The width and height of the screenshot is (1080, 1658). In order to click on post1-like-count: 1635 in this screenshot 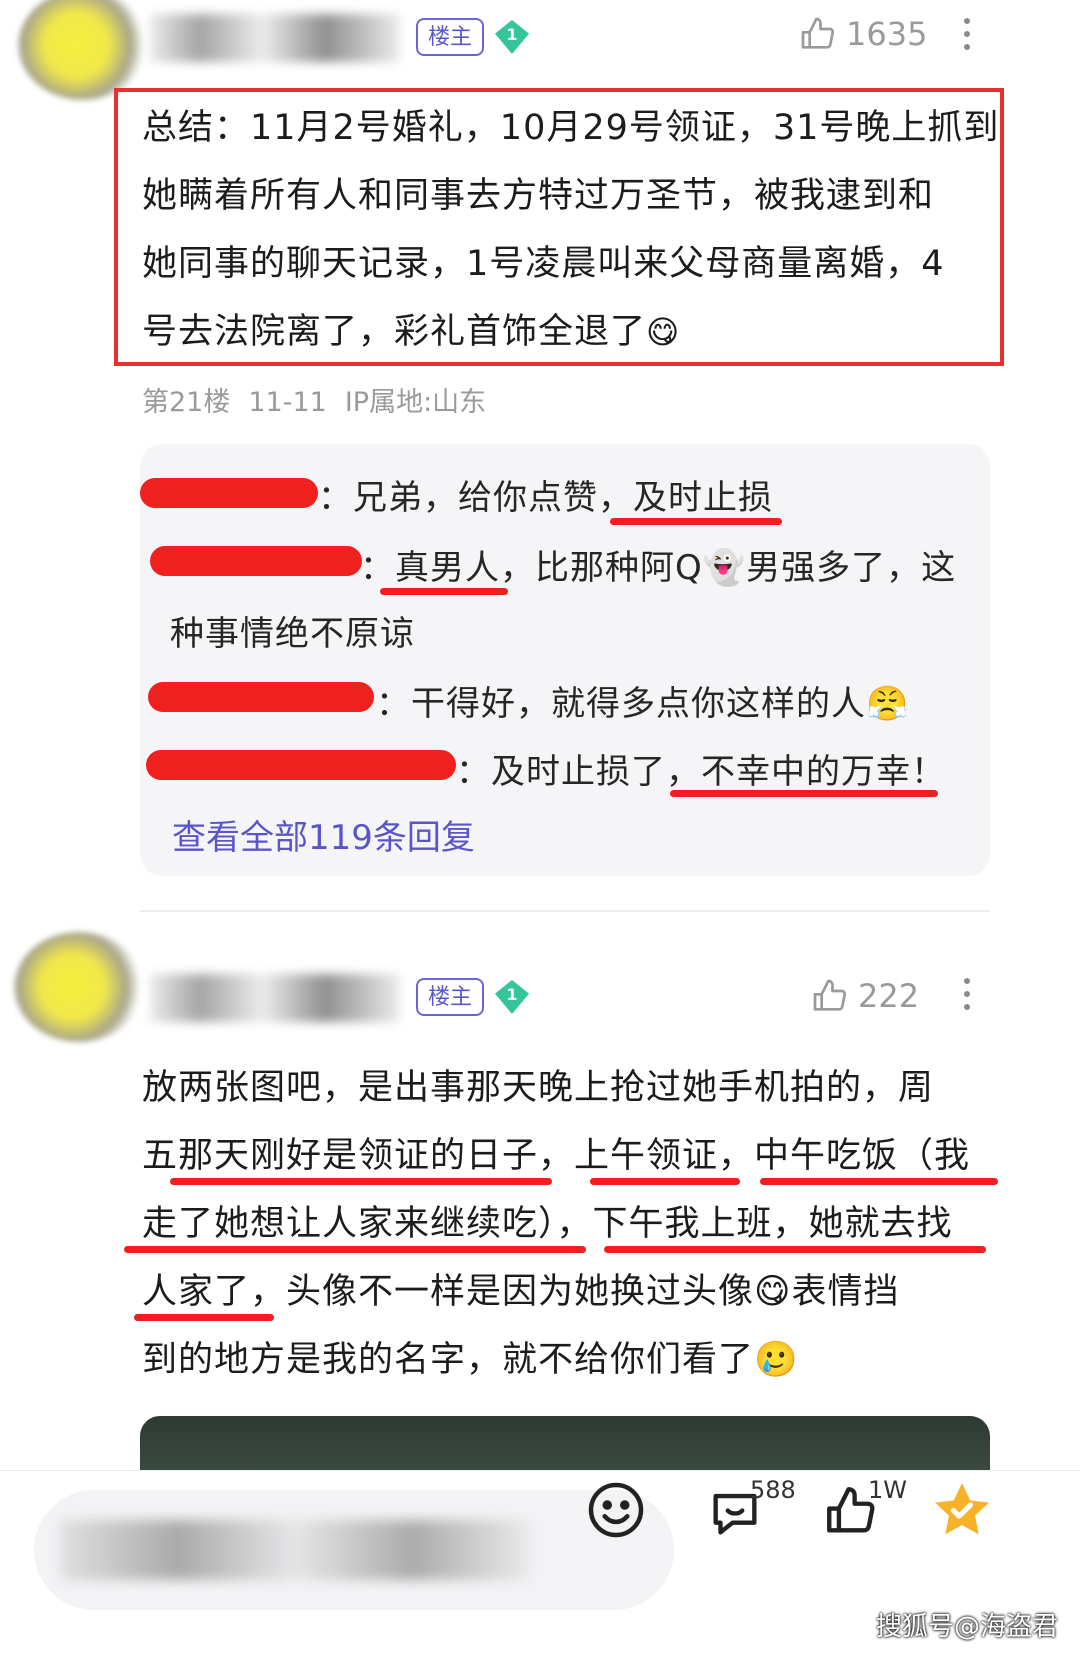, I will do `click(887, 34)`.